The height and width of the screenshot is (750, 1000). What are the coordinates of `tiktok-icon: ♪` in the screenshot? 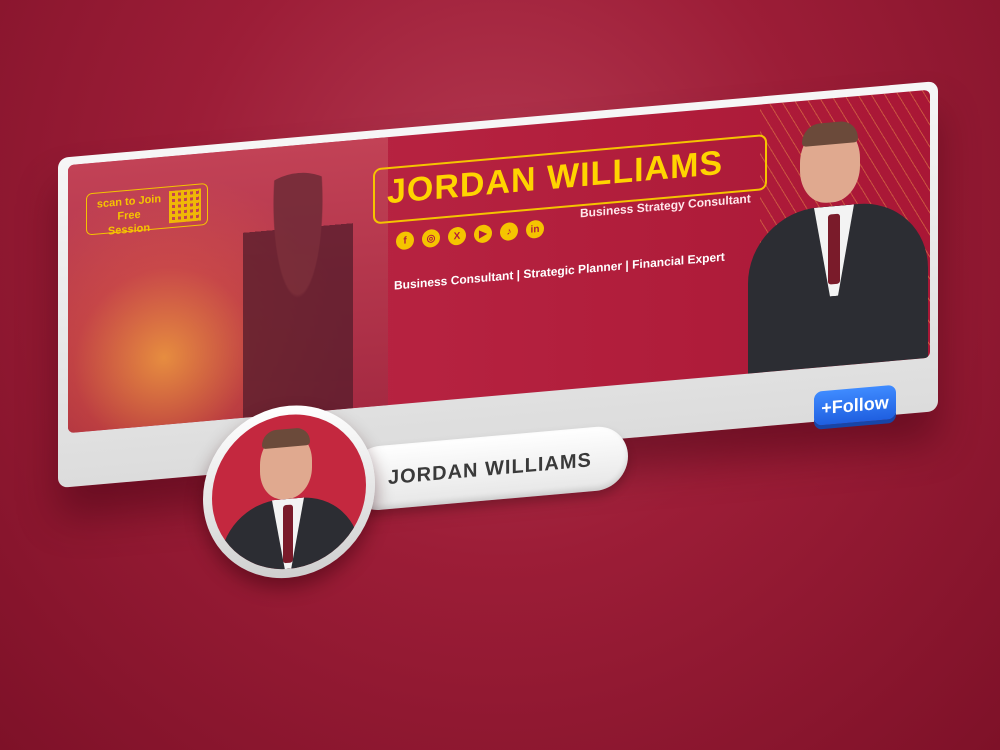 It's located at (509, 231).